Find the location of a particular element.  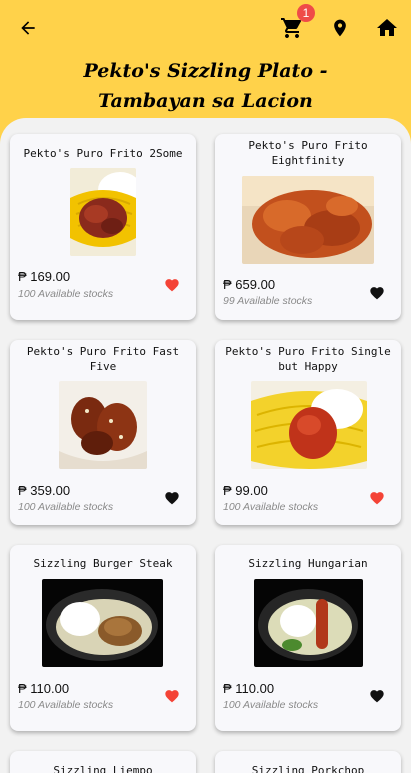

back-button is located at coordinates (28, 28).